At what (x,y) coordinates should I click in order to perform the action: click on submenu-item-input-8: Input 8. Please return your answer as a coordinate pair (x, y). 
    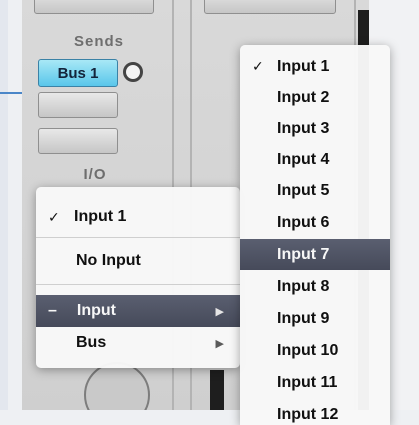
    Looking at the image, I should click on (315, 286).